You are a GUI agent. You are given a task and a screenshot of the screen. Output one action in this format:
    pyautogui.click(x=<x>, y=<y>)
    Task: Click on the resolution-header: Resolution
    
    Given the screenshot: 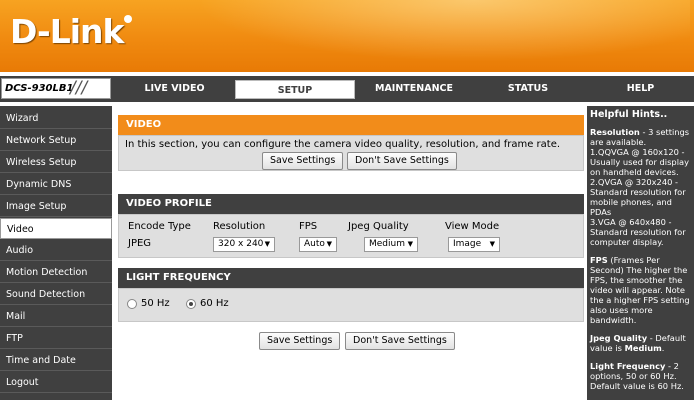 What is the action you would take?
    pyautogui.click(x=239, y=226)
    